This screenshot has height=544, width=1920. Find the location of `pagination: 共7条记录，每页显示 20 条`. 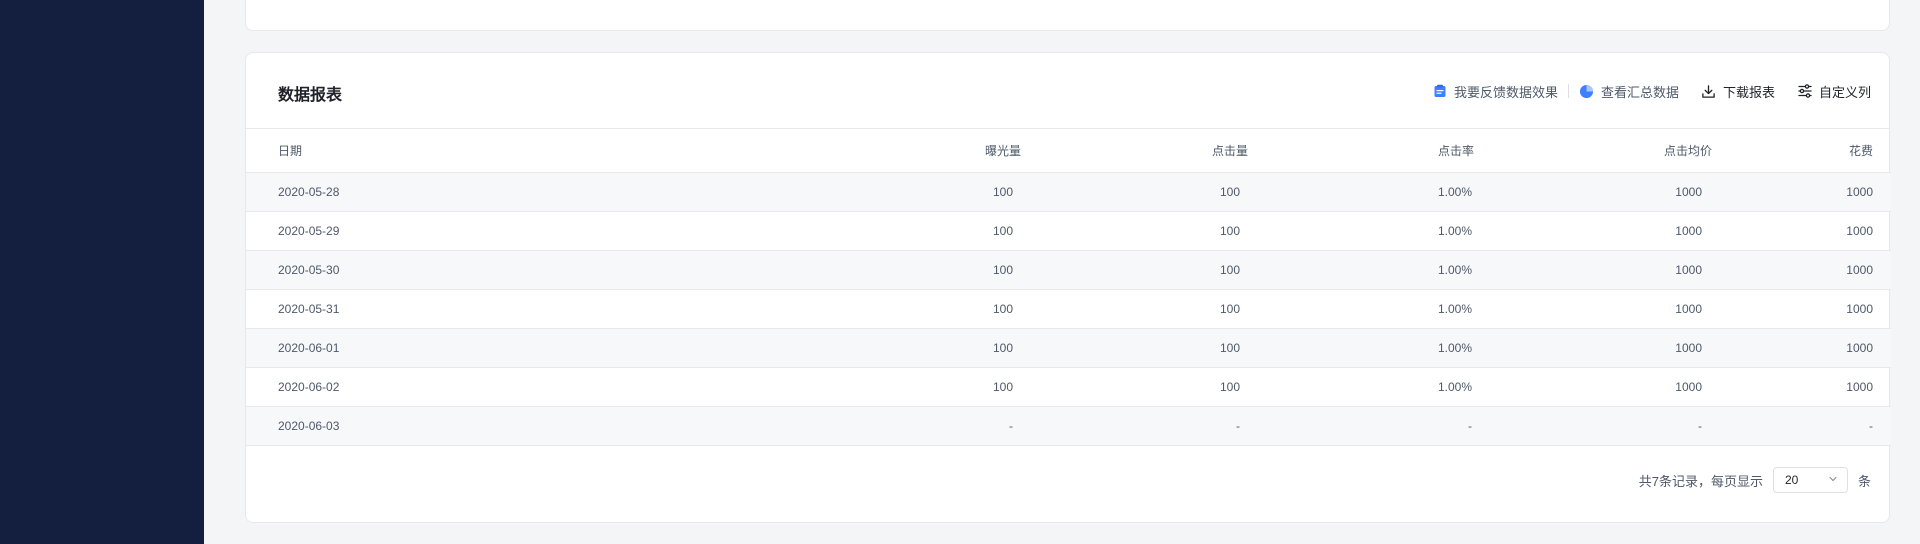

pagination: 共7条记录，每页显示 20 条 is located at coordinates (1755, 480).